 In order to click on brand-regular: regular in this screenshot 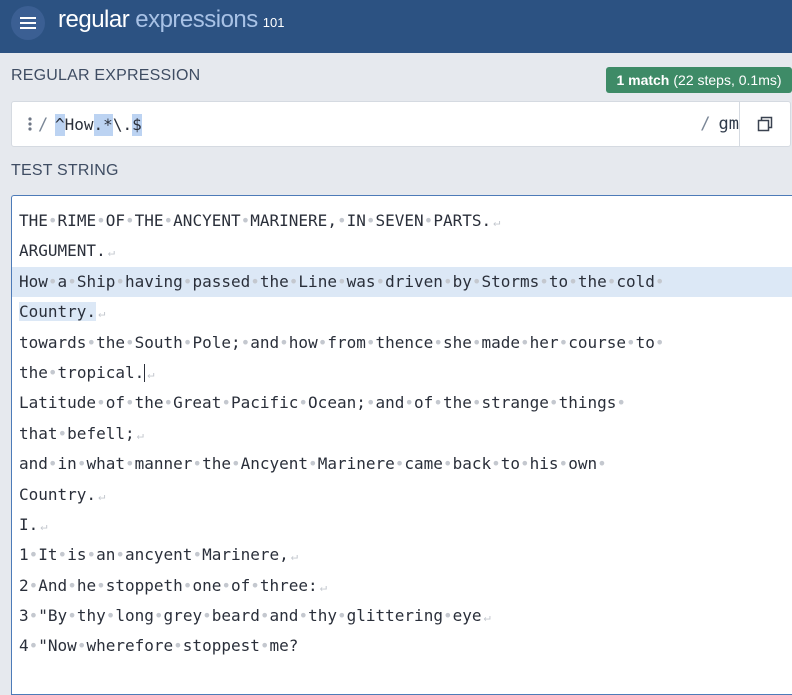, I will do `click(94, 19)`.